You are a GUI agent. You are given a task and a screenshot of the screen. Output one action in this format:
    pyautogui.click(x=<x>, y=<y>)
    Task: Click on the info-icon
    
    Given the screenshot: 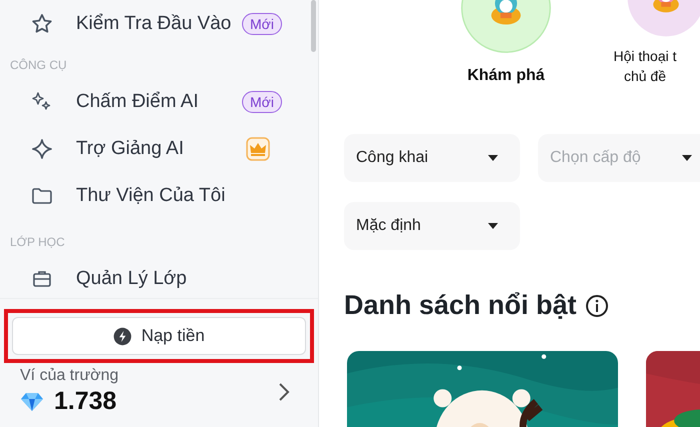 What is the action you would take?
    pyautogui.click(x=596, y=306)
    